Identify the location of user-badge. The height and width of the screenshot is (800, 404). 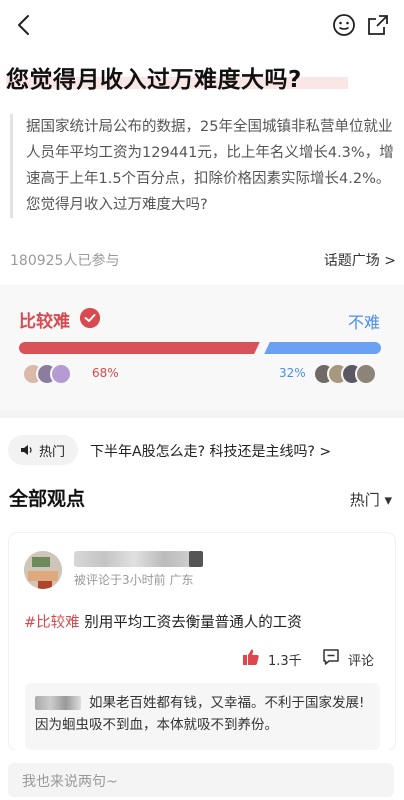
(196, 559).